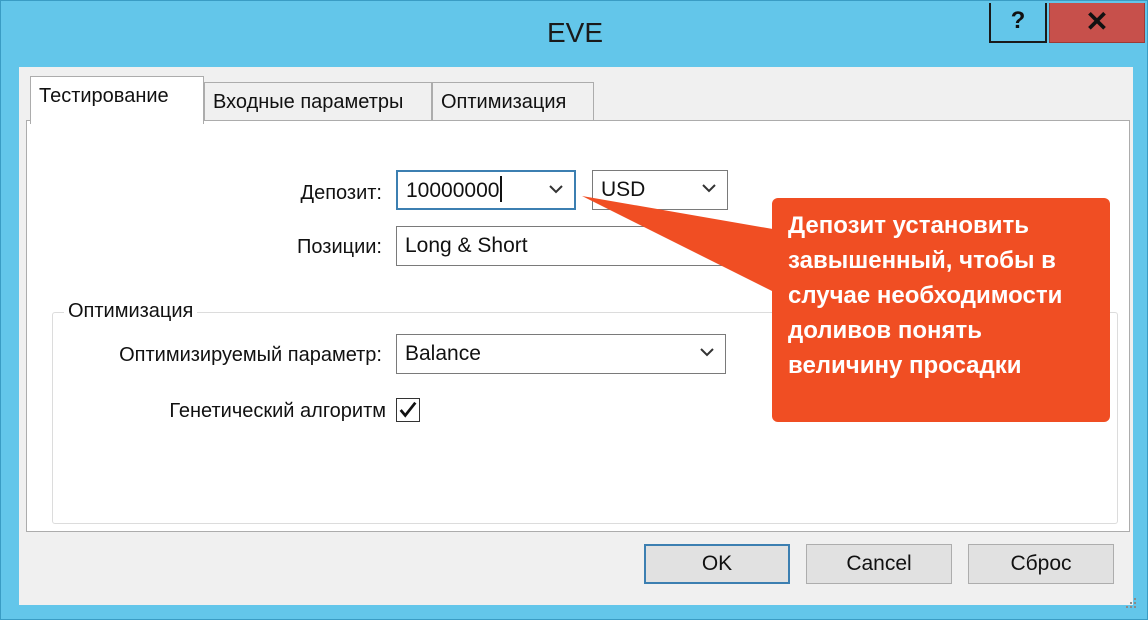 The image size is (1148, 620). Describe the element at coordinates (501, 189) in the screenshot. I see `text-caret` at that location.